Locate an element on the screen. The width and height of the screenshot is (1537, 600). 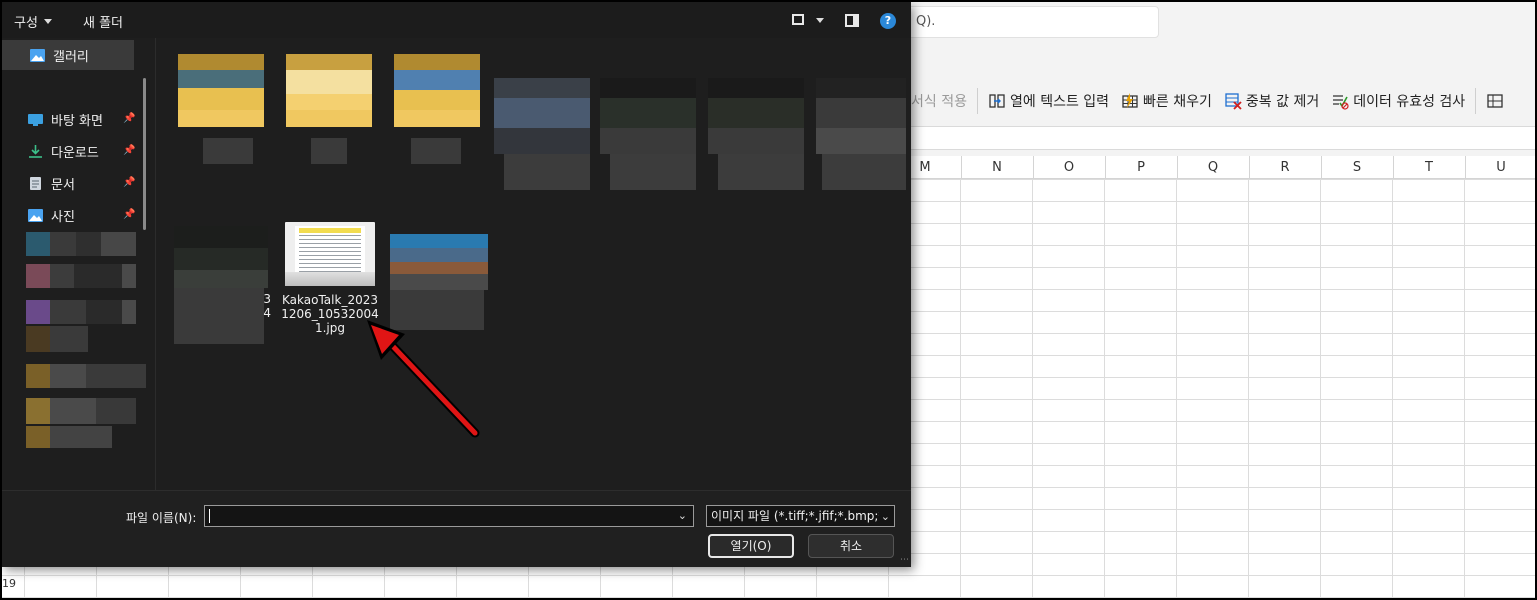
column-header: R is located at coordinates (1285, 167).